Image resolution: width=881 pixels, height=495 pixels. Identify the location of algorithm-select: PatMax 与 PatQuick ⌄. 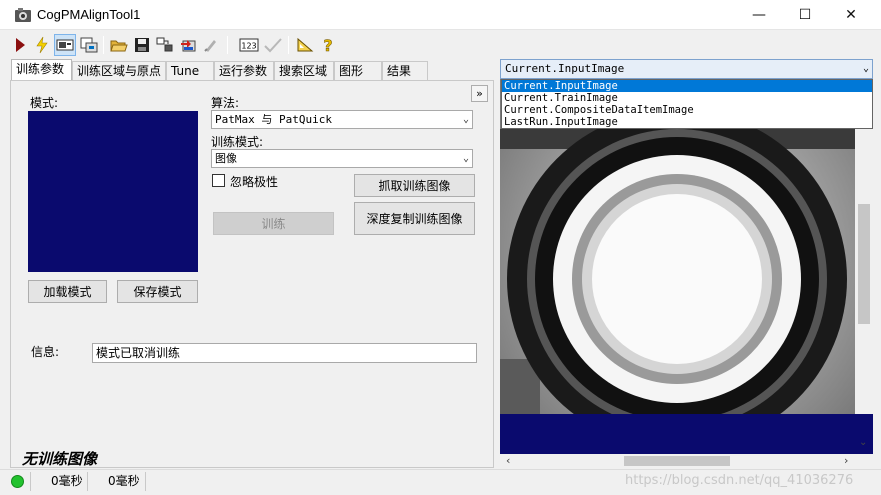
(342, 119).